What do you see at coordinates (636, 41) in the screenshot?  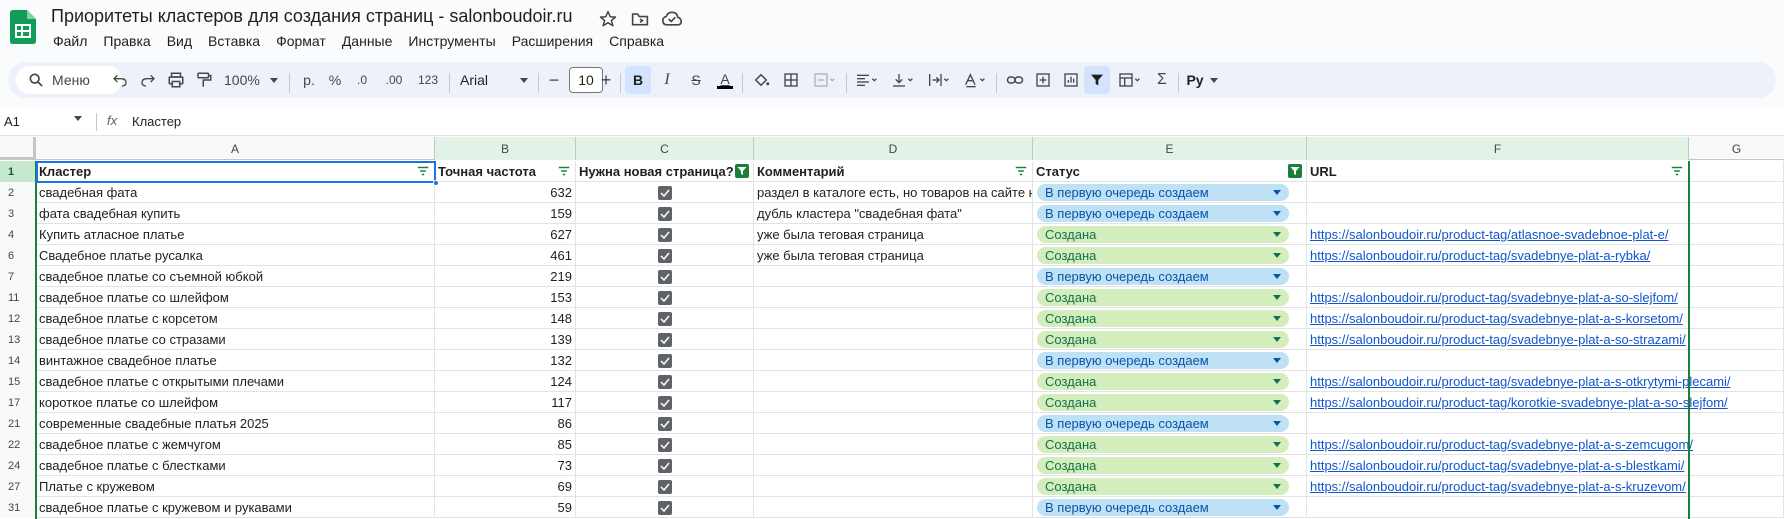 I see `menu-help: Справка` at bounding box center [636, 41].